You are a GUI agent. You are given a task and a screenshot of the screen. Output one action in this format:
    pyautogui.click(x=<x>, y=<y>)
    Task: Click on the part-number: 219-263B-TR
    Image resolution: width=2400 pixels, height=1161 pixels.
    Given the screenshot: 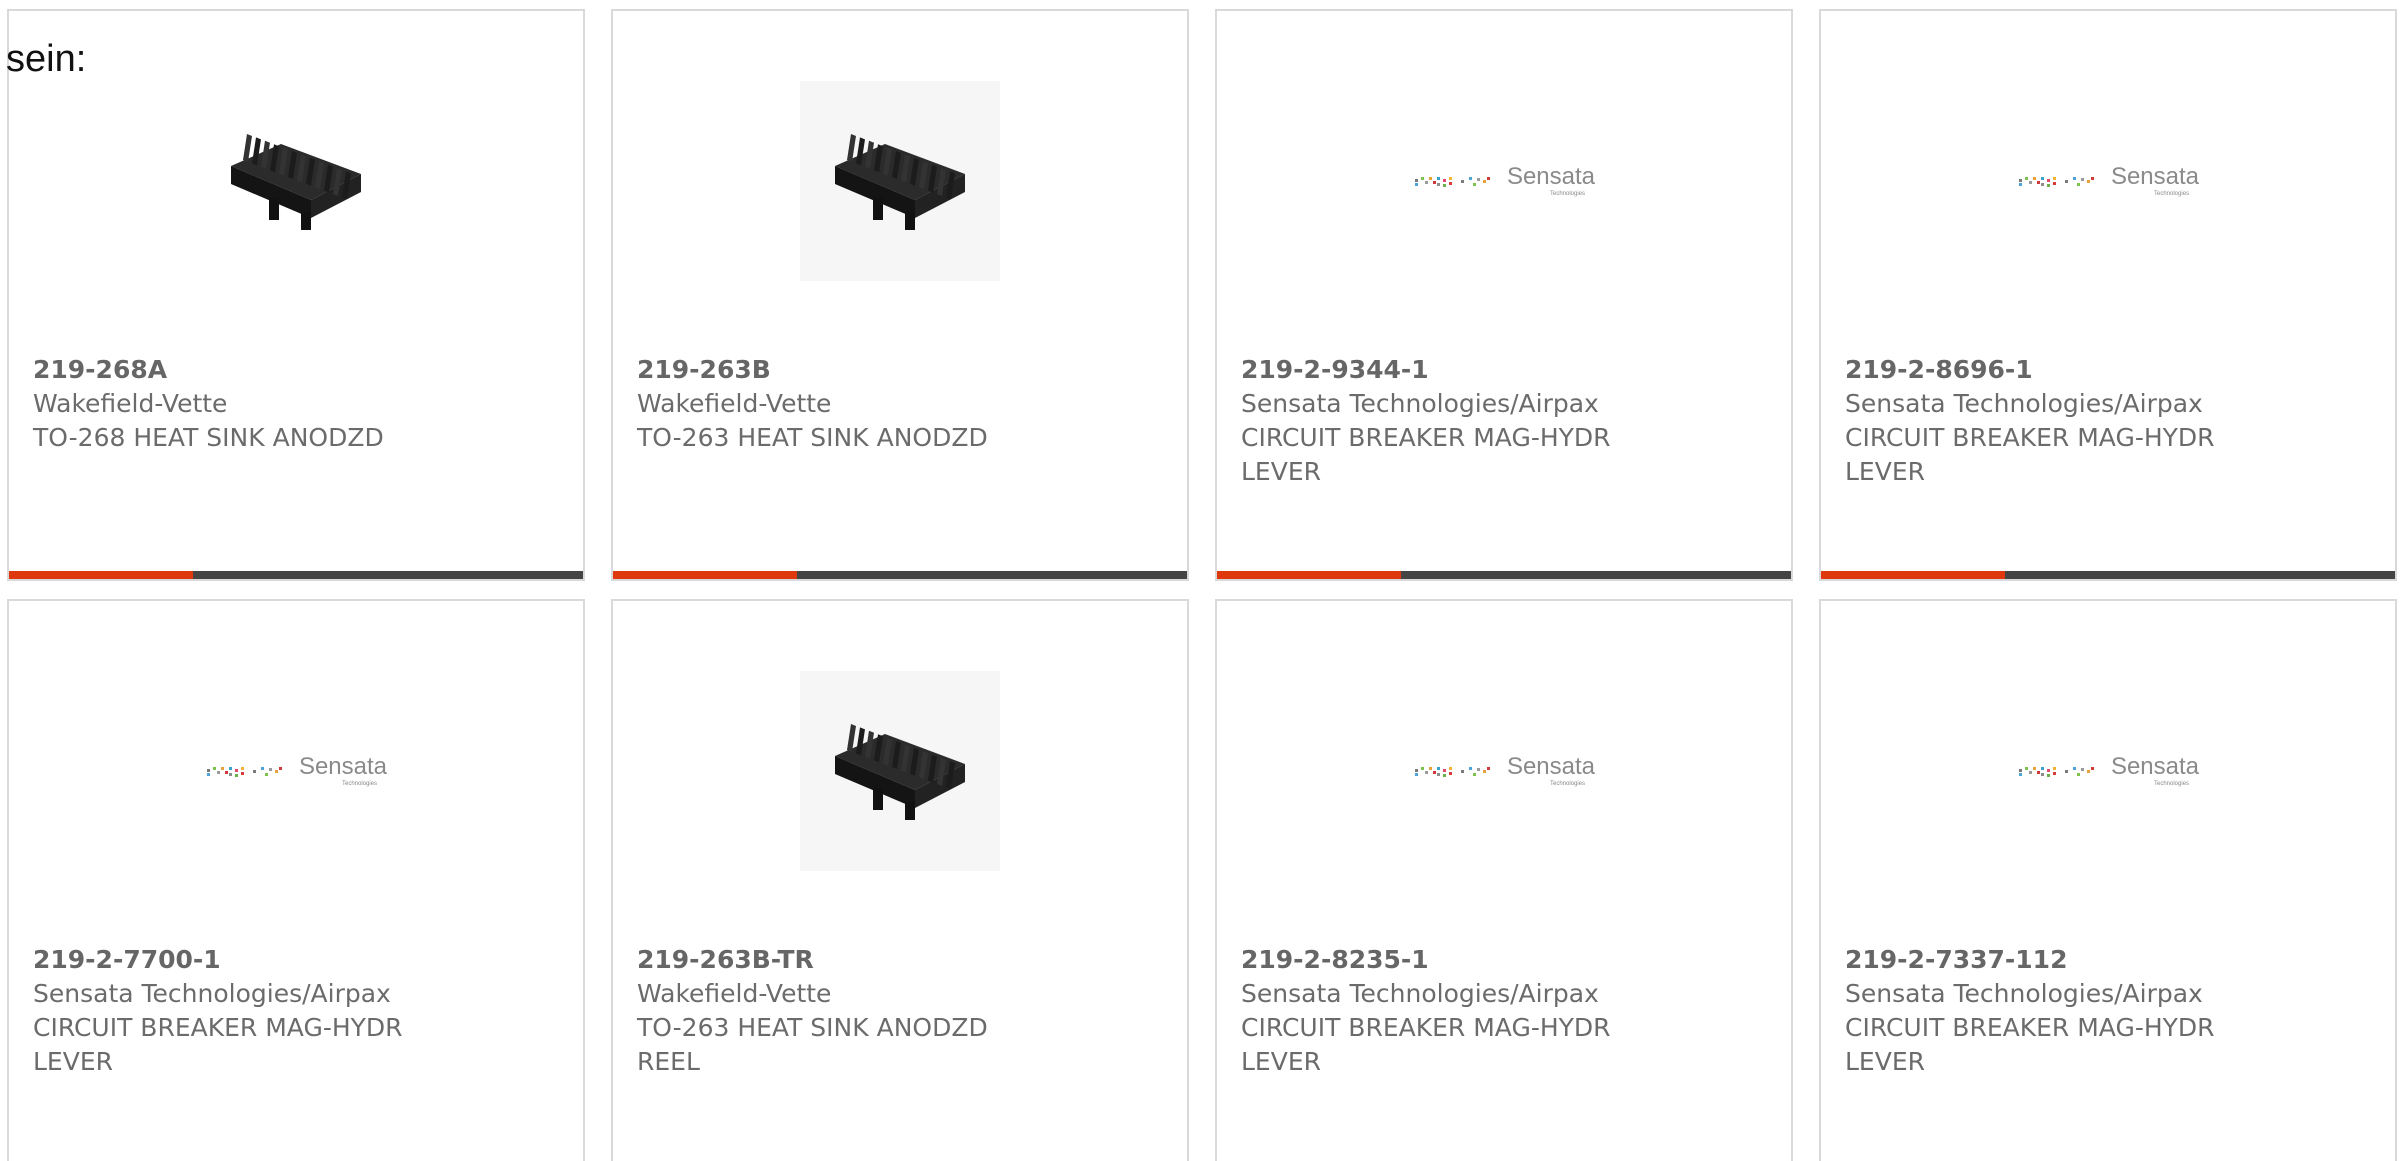 What is the action you would take?
    pyautogui.click(x=892, y=960)
    